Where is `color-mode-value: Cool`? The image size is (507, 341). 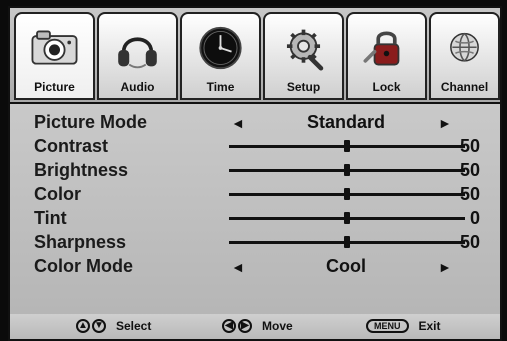
color-mode-value: Cool is located at coordinates (346, 266).